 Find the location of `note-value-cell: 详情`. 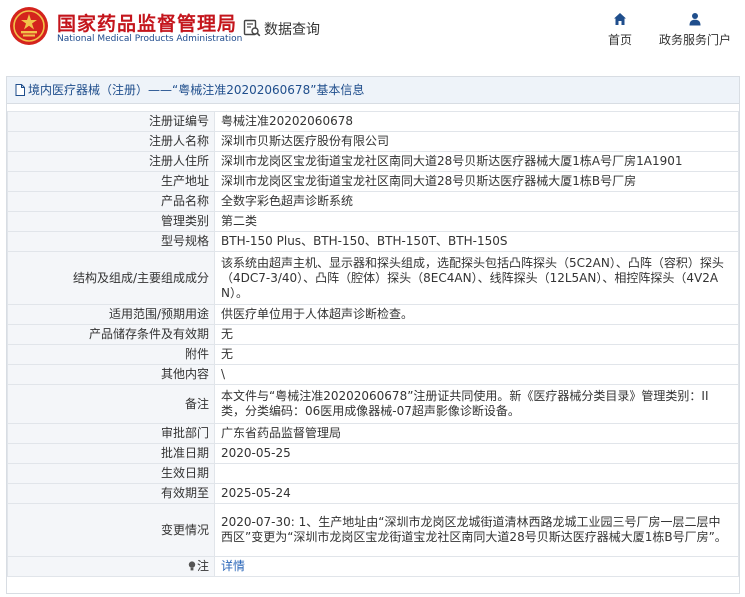

note-value-cell: 详情 is located at coordinates (476, 566).